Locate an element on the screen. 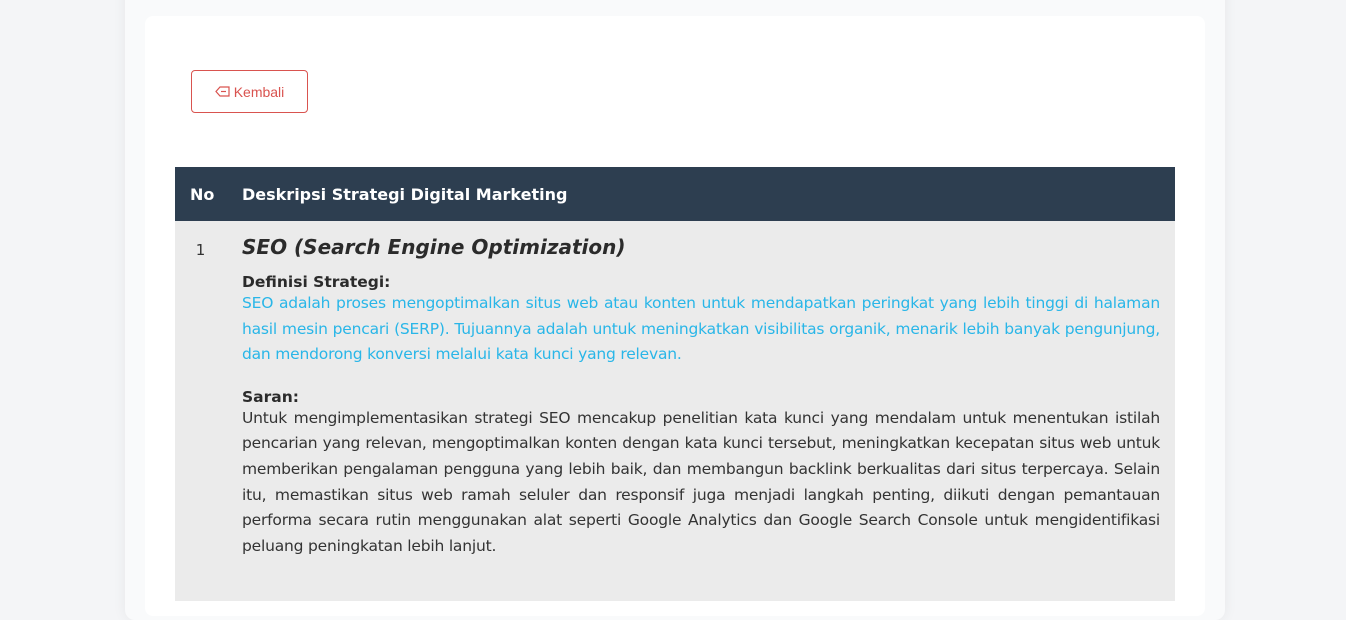 Image resolution: width=1346 pixels, height=620 pixels. table-header: No Deskripsi Strategi Digital Marketing is located at coordinates (675, 194).